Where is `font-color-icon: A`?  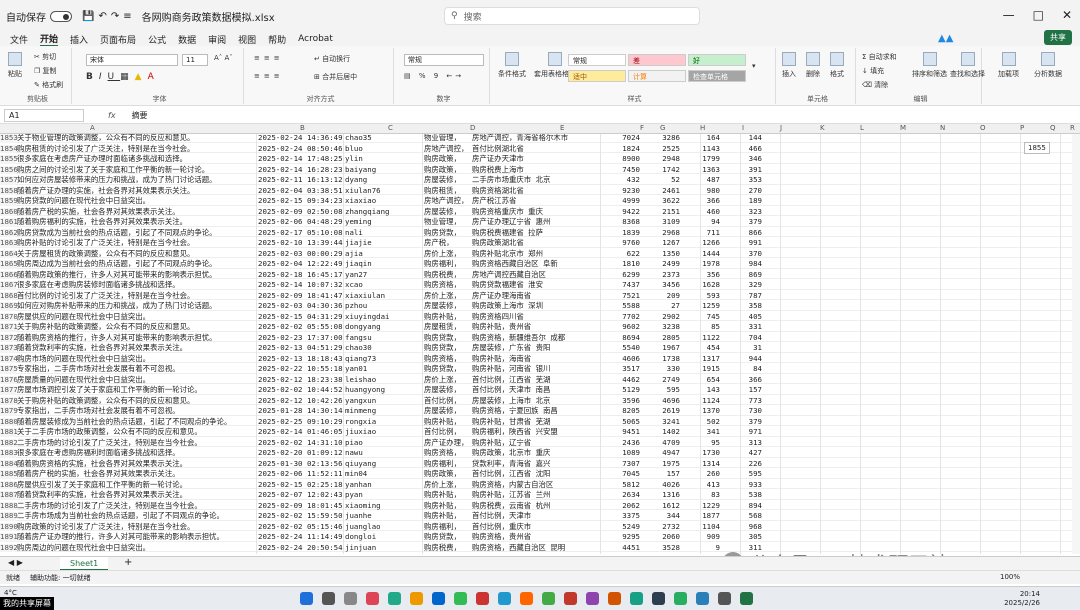
font-color-icon: A is located at coordinates (154, 77).